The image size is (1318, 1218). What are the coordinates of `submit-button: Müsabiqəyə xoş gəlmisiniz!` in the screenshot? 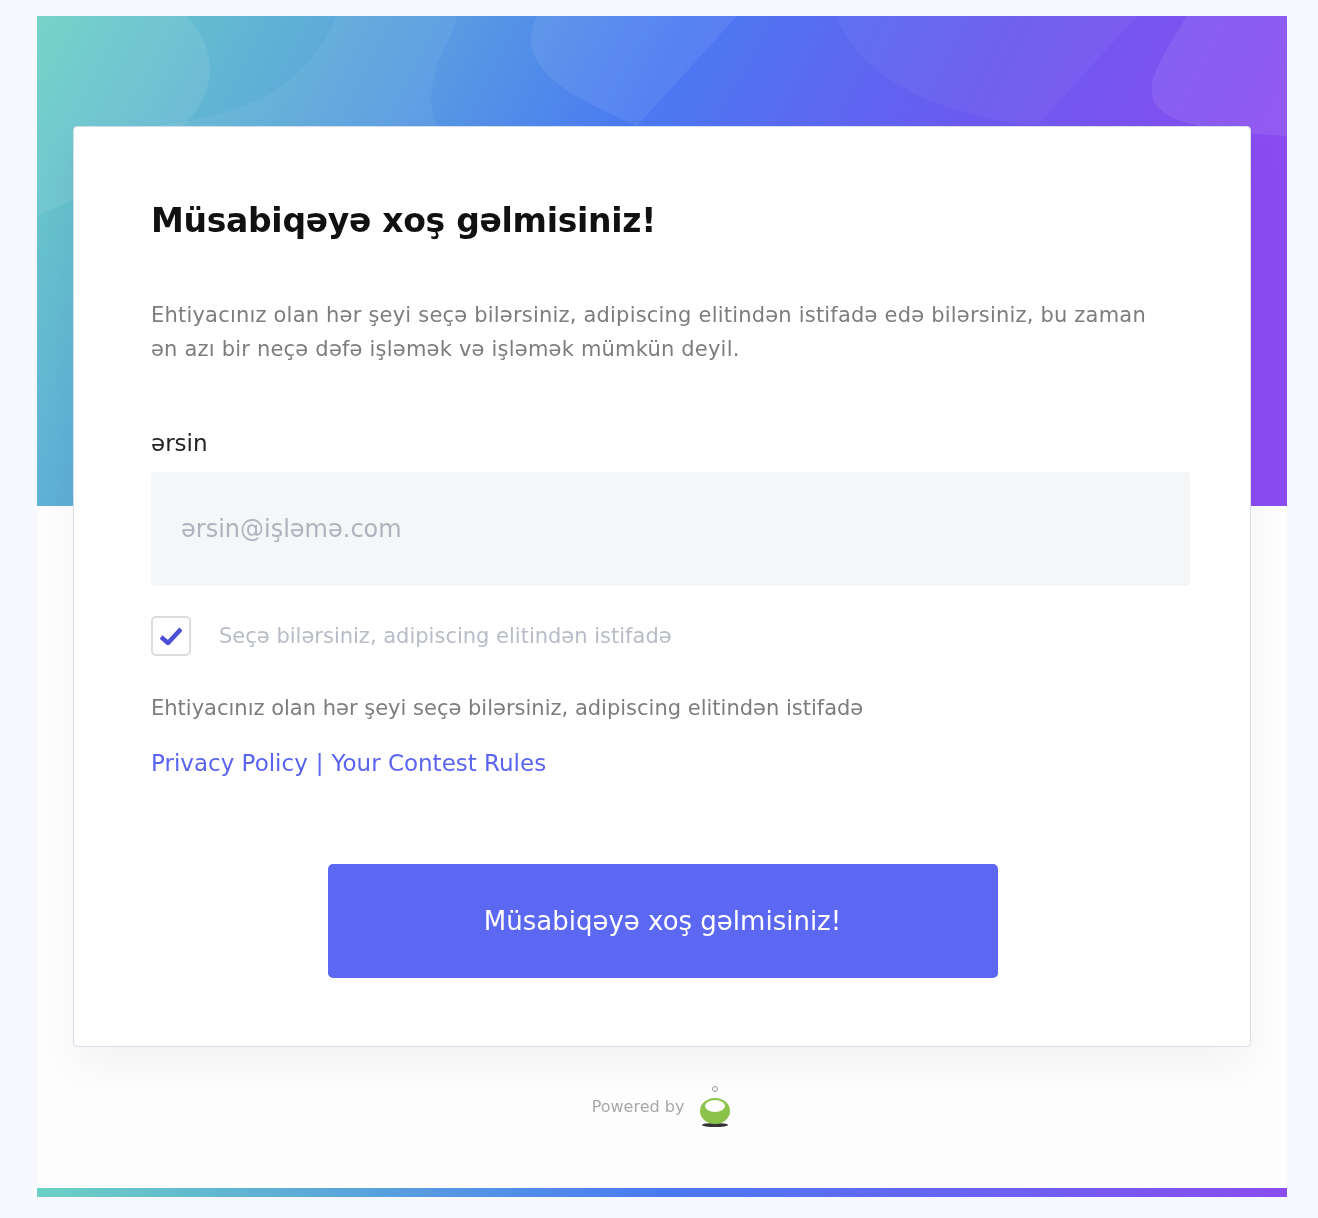 It's located at (662, 921).